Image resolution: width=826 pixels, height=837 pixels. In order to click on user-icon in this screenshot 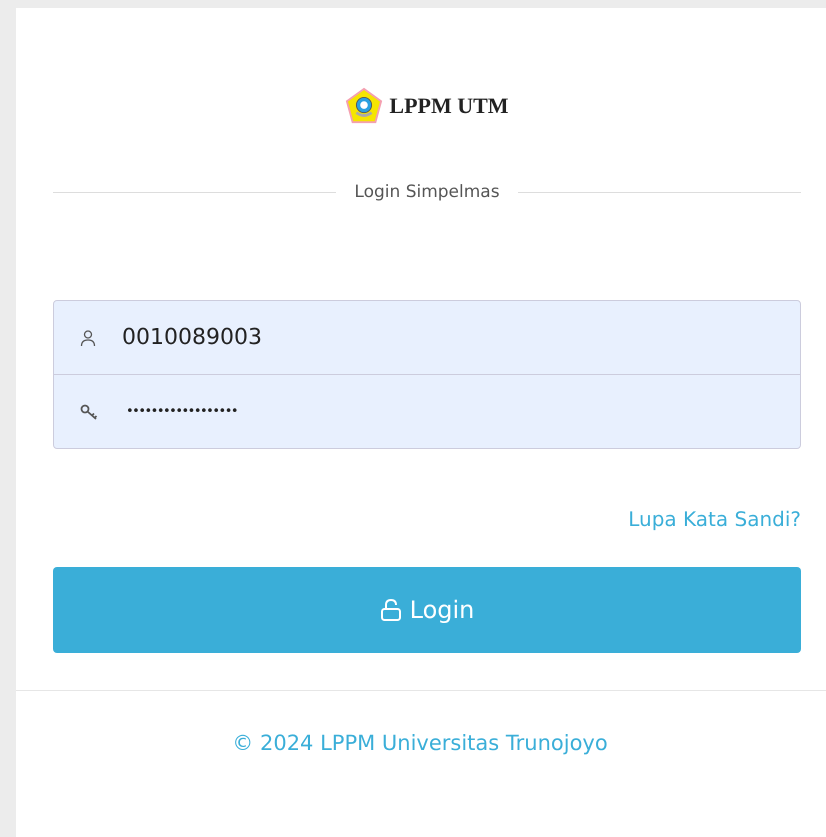, I will do `click(88, 337)`.